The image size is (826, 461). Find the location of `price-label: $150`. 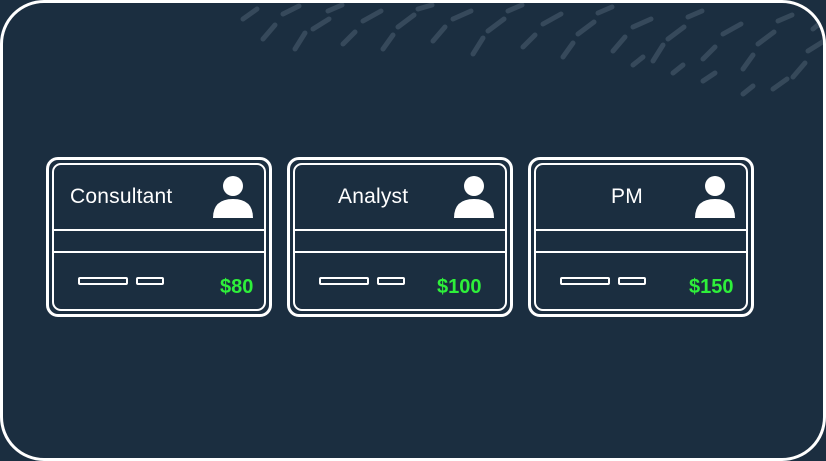

price-label: $150 is located at coordinates (711, 287).